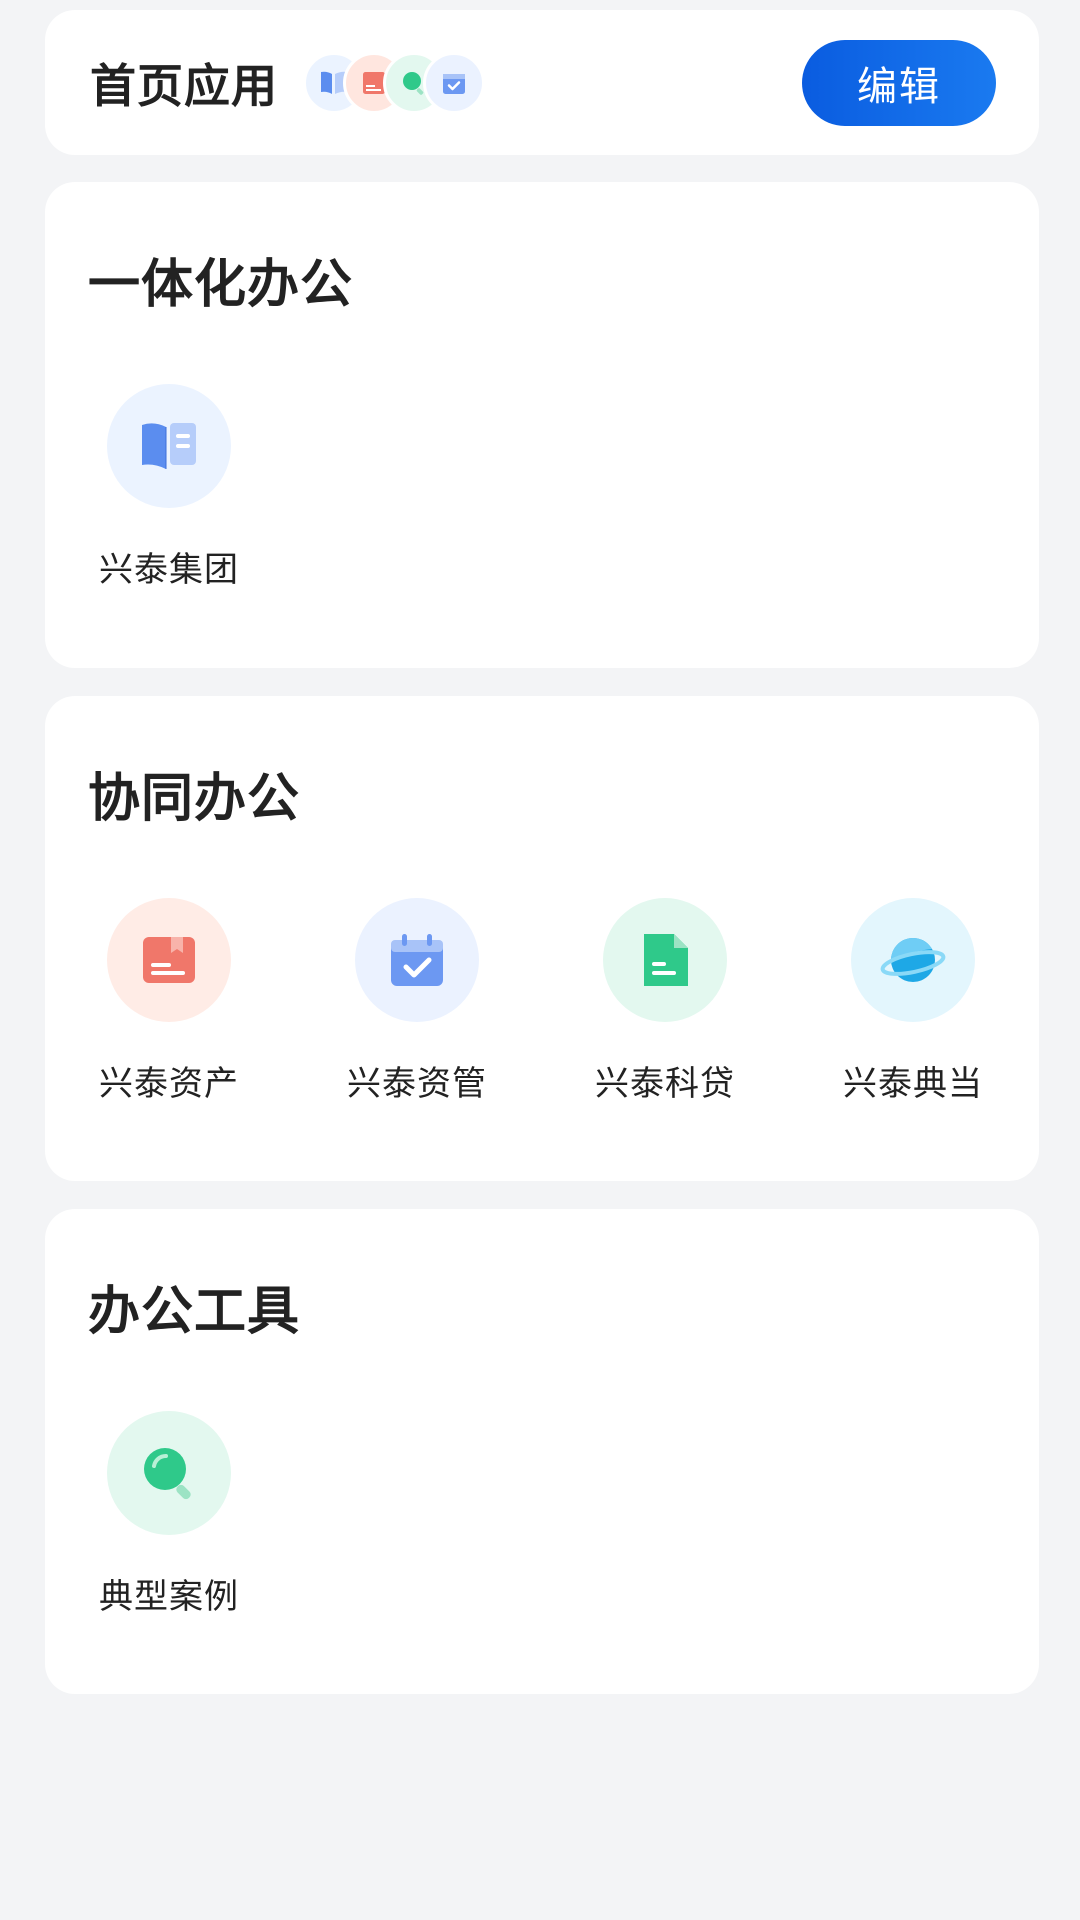 Image resolution: width=1080 pixels, height=1920 pixels. Describe the element at coordinates (899, 82) in the screenshot. I see `edit-button: 编辑` at that location.